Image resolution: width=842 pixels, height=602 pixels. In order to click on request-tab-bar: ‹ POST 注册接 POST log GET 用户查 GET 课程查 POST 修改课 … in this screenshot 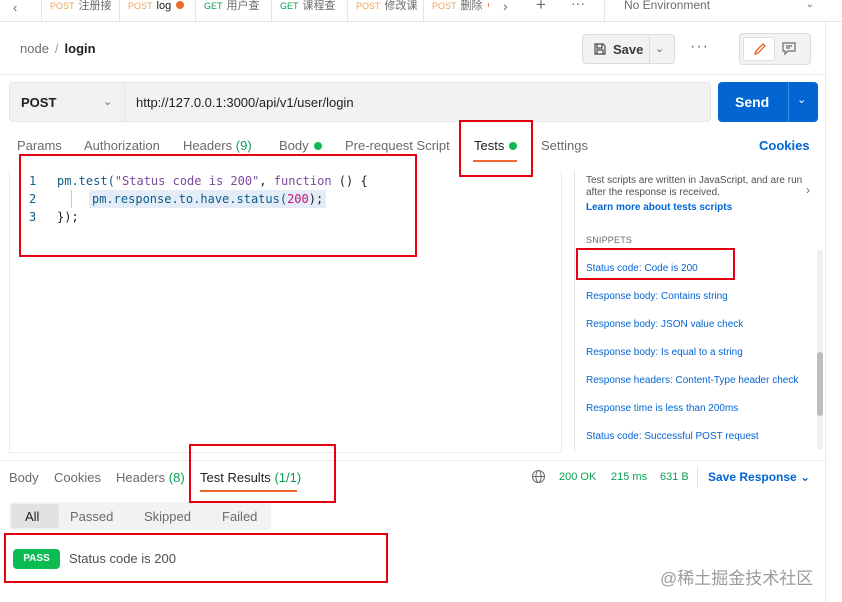, I will do `click(421, 11)`.